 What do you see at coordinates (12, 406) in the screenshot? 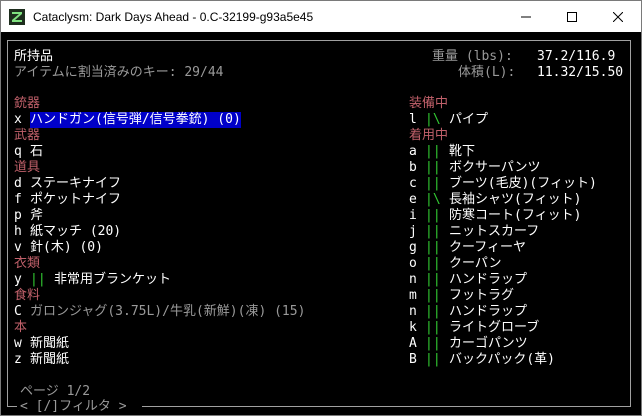
I see `frame-bottom-left` at bounding box center [12, 406].